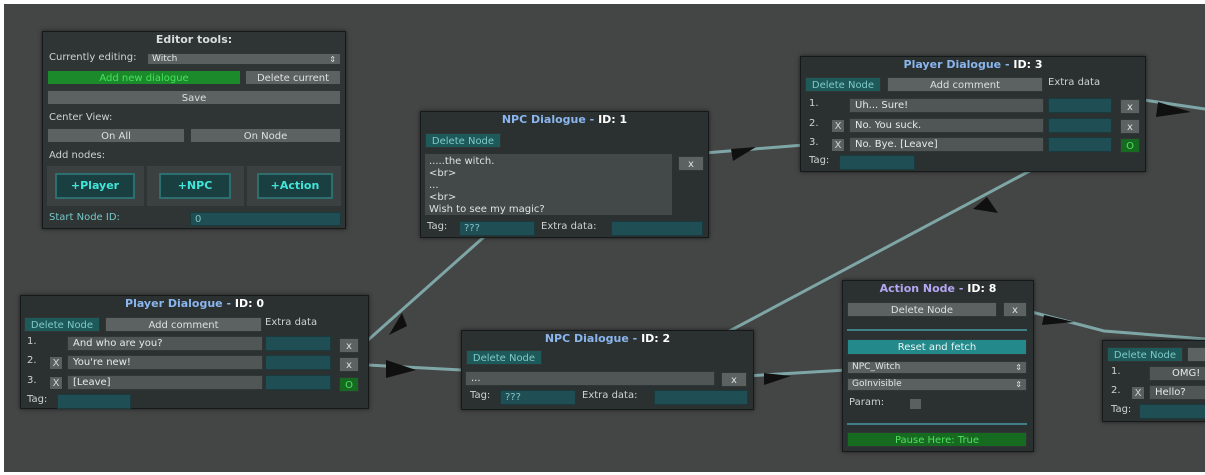 This screenshot has width=1205, height=475. I want to click on pause-here-button: Pause Here: True, so click(937, 439).